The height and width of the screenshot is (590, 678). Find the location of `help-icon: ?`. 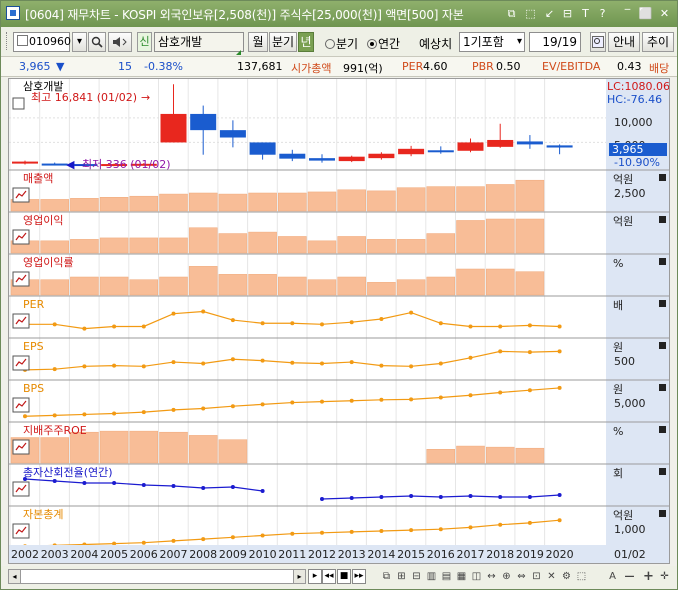

help-icon: ? is located at coordinates (602, 13).